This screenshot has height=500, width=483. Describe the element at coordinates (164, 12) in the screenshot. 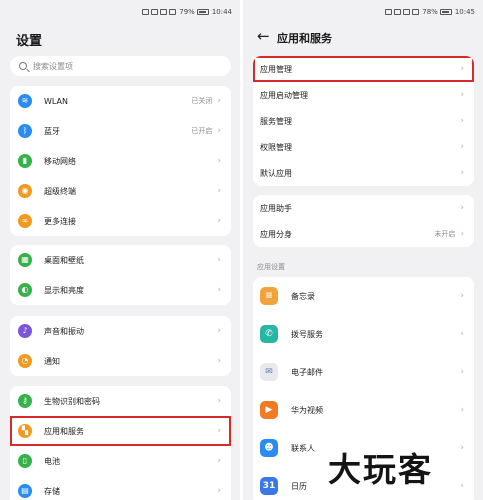

I see `bluetooth-status-icon` at that location.